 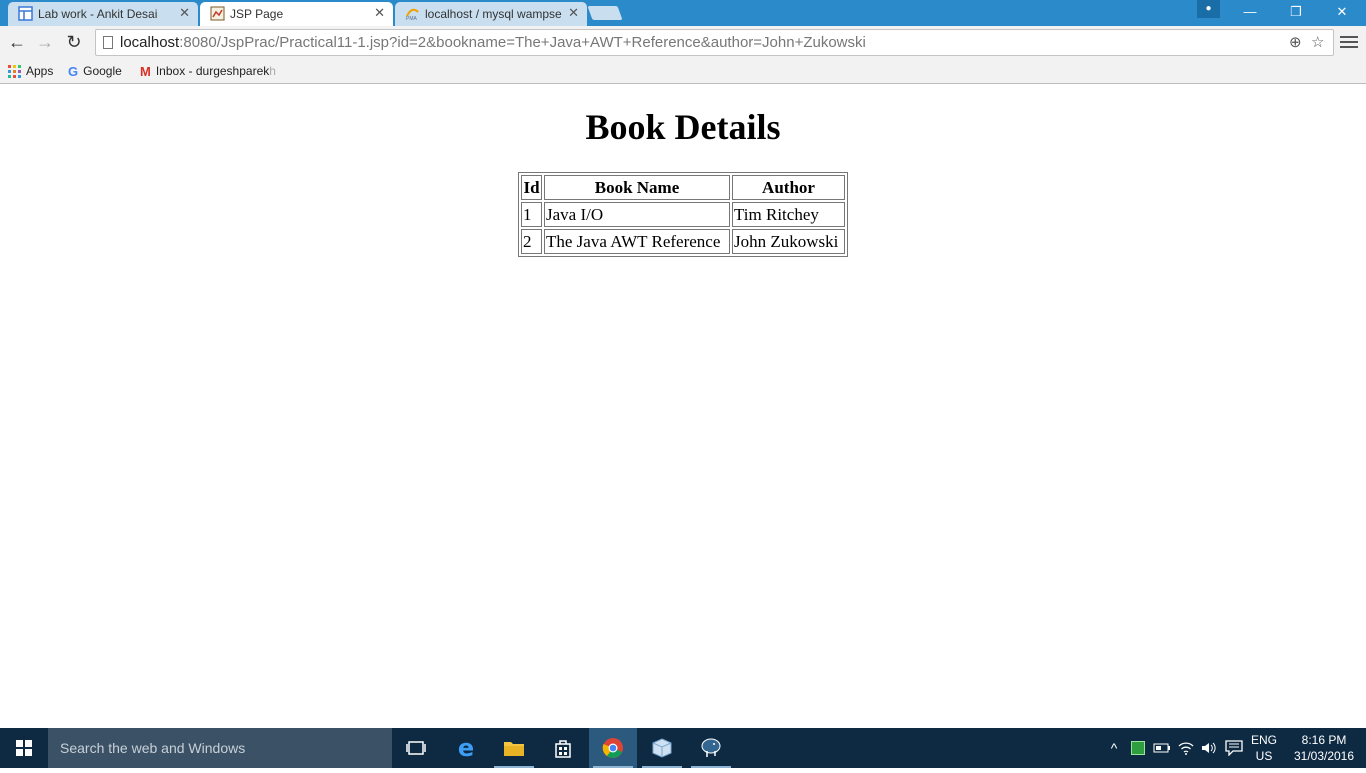 I want to click on forward-button: →, so click(x=45, y=42).